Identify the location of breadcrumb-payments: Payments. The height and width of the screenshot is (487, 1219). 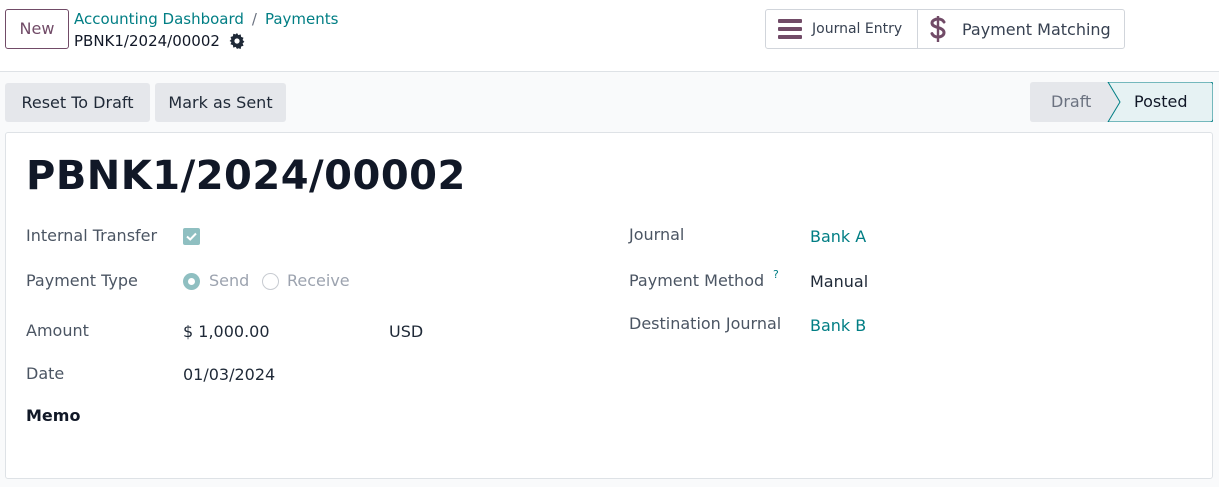
(301, 19).